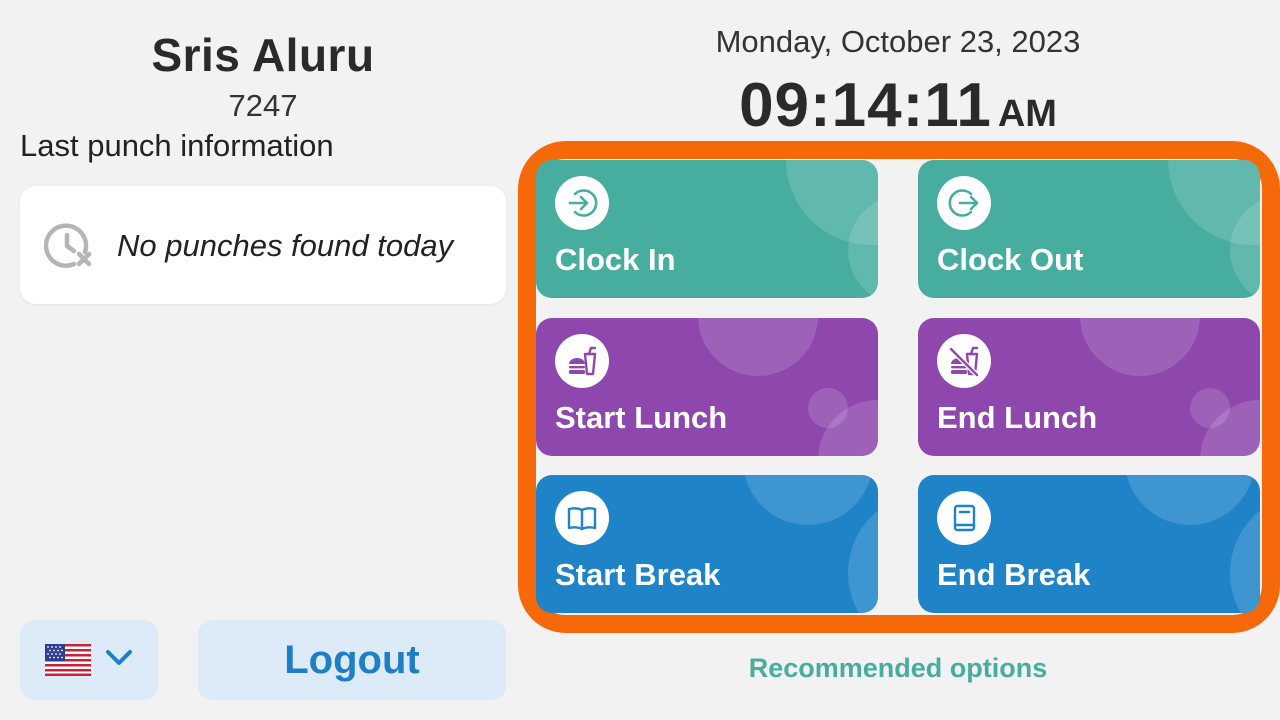 The height and width of the screenshot is (720, 1280). What do you see at coordinates (352, 660) in the screenshot?
I see `logout-button: Logout` at bounding box center [352, 660].